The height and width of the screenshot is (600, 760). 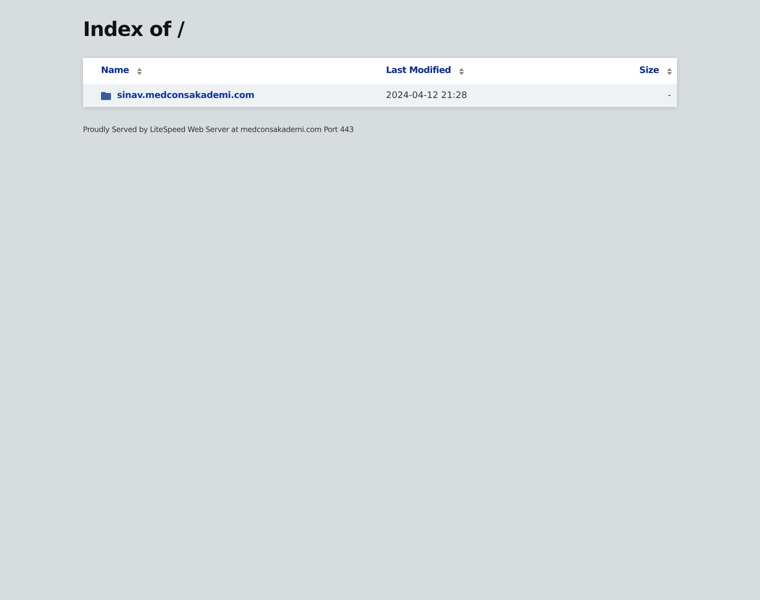 What do you see at coordinates (185, 95) in the screenshot?
I see `file-link: sinav.medconsakademi.com` at bounding box center [185, 95].